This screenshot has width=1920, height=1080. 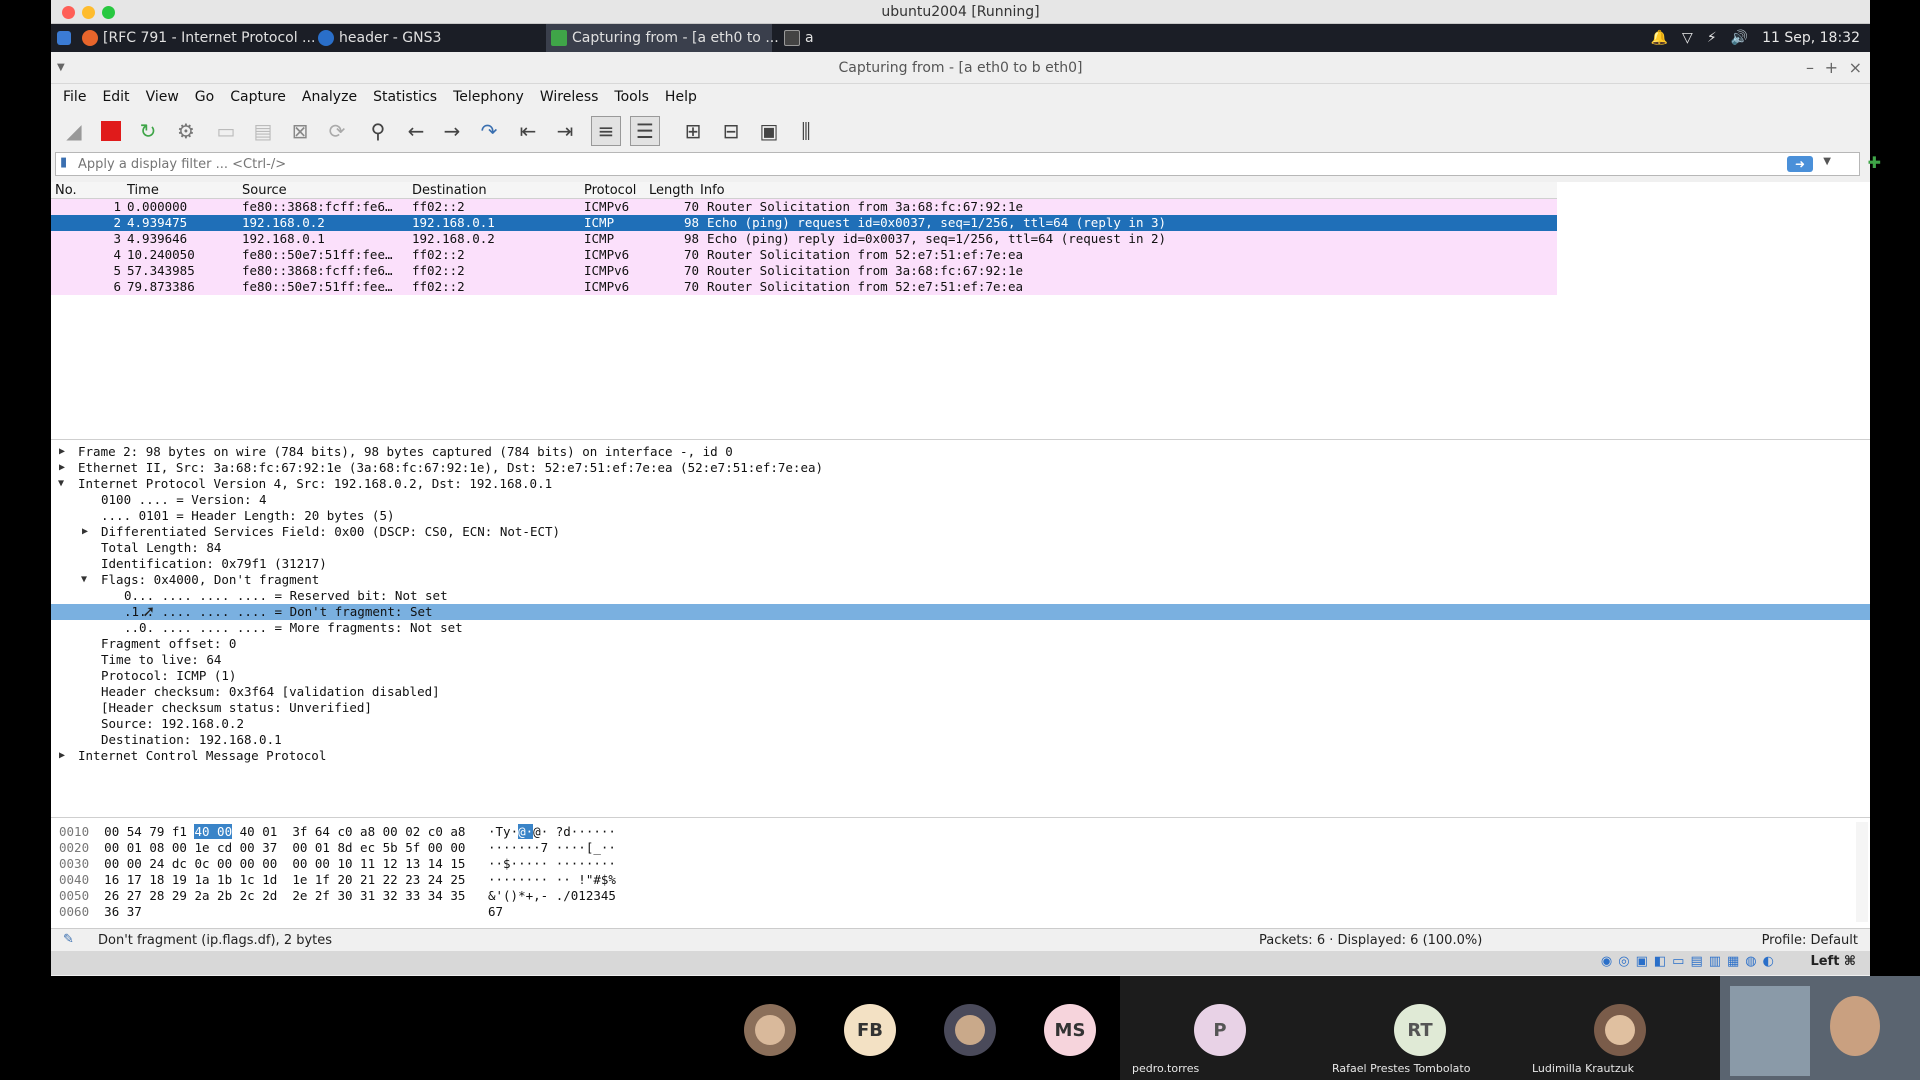 What do you see at coordinates (960, 516) in the screenshot?
I see `tree-item: .... 0101 = Header Length: 20 bytes (5)` at bounding box center [960, 516].